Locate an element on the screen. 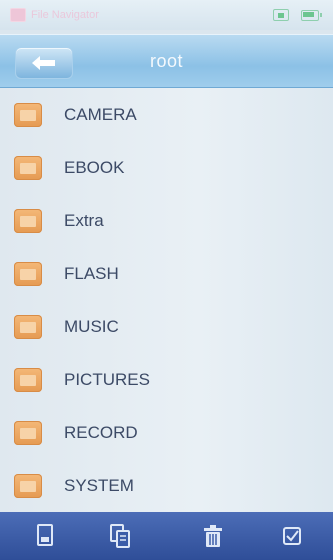 The image size is (333, 560). folder-row-system: SYSTEM is located at coordinates (166, 485).